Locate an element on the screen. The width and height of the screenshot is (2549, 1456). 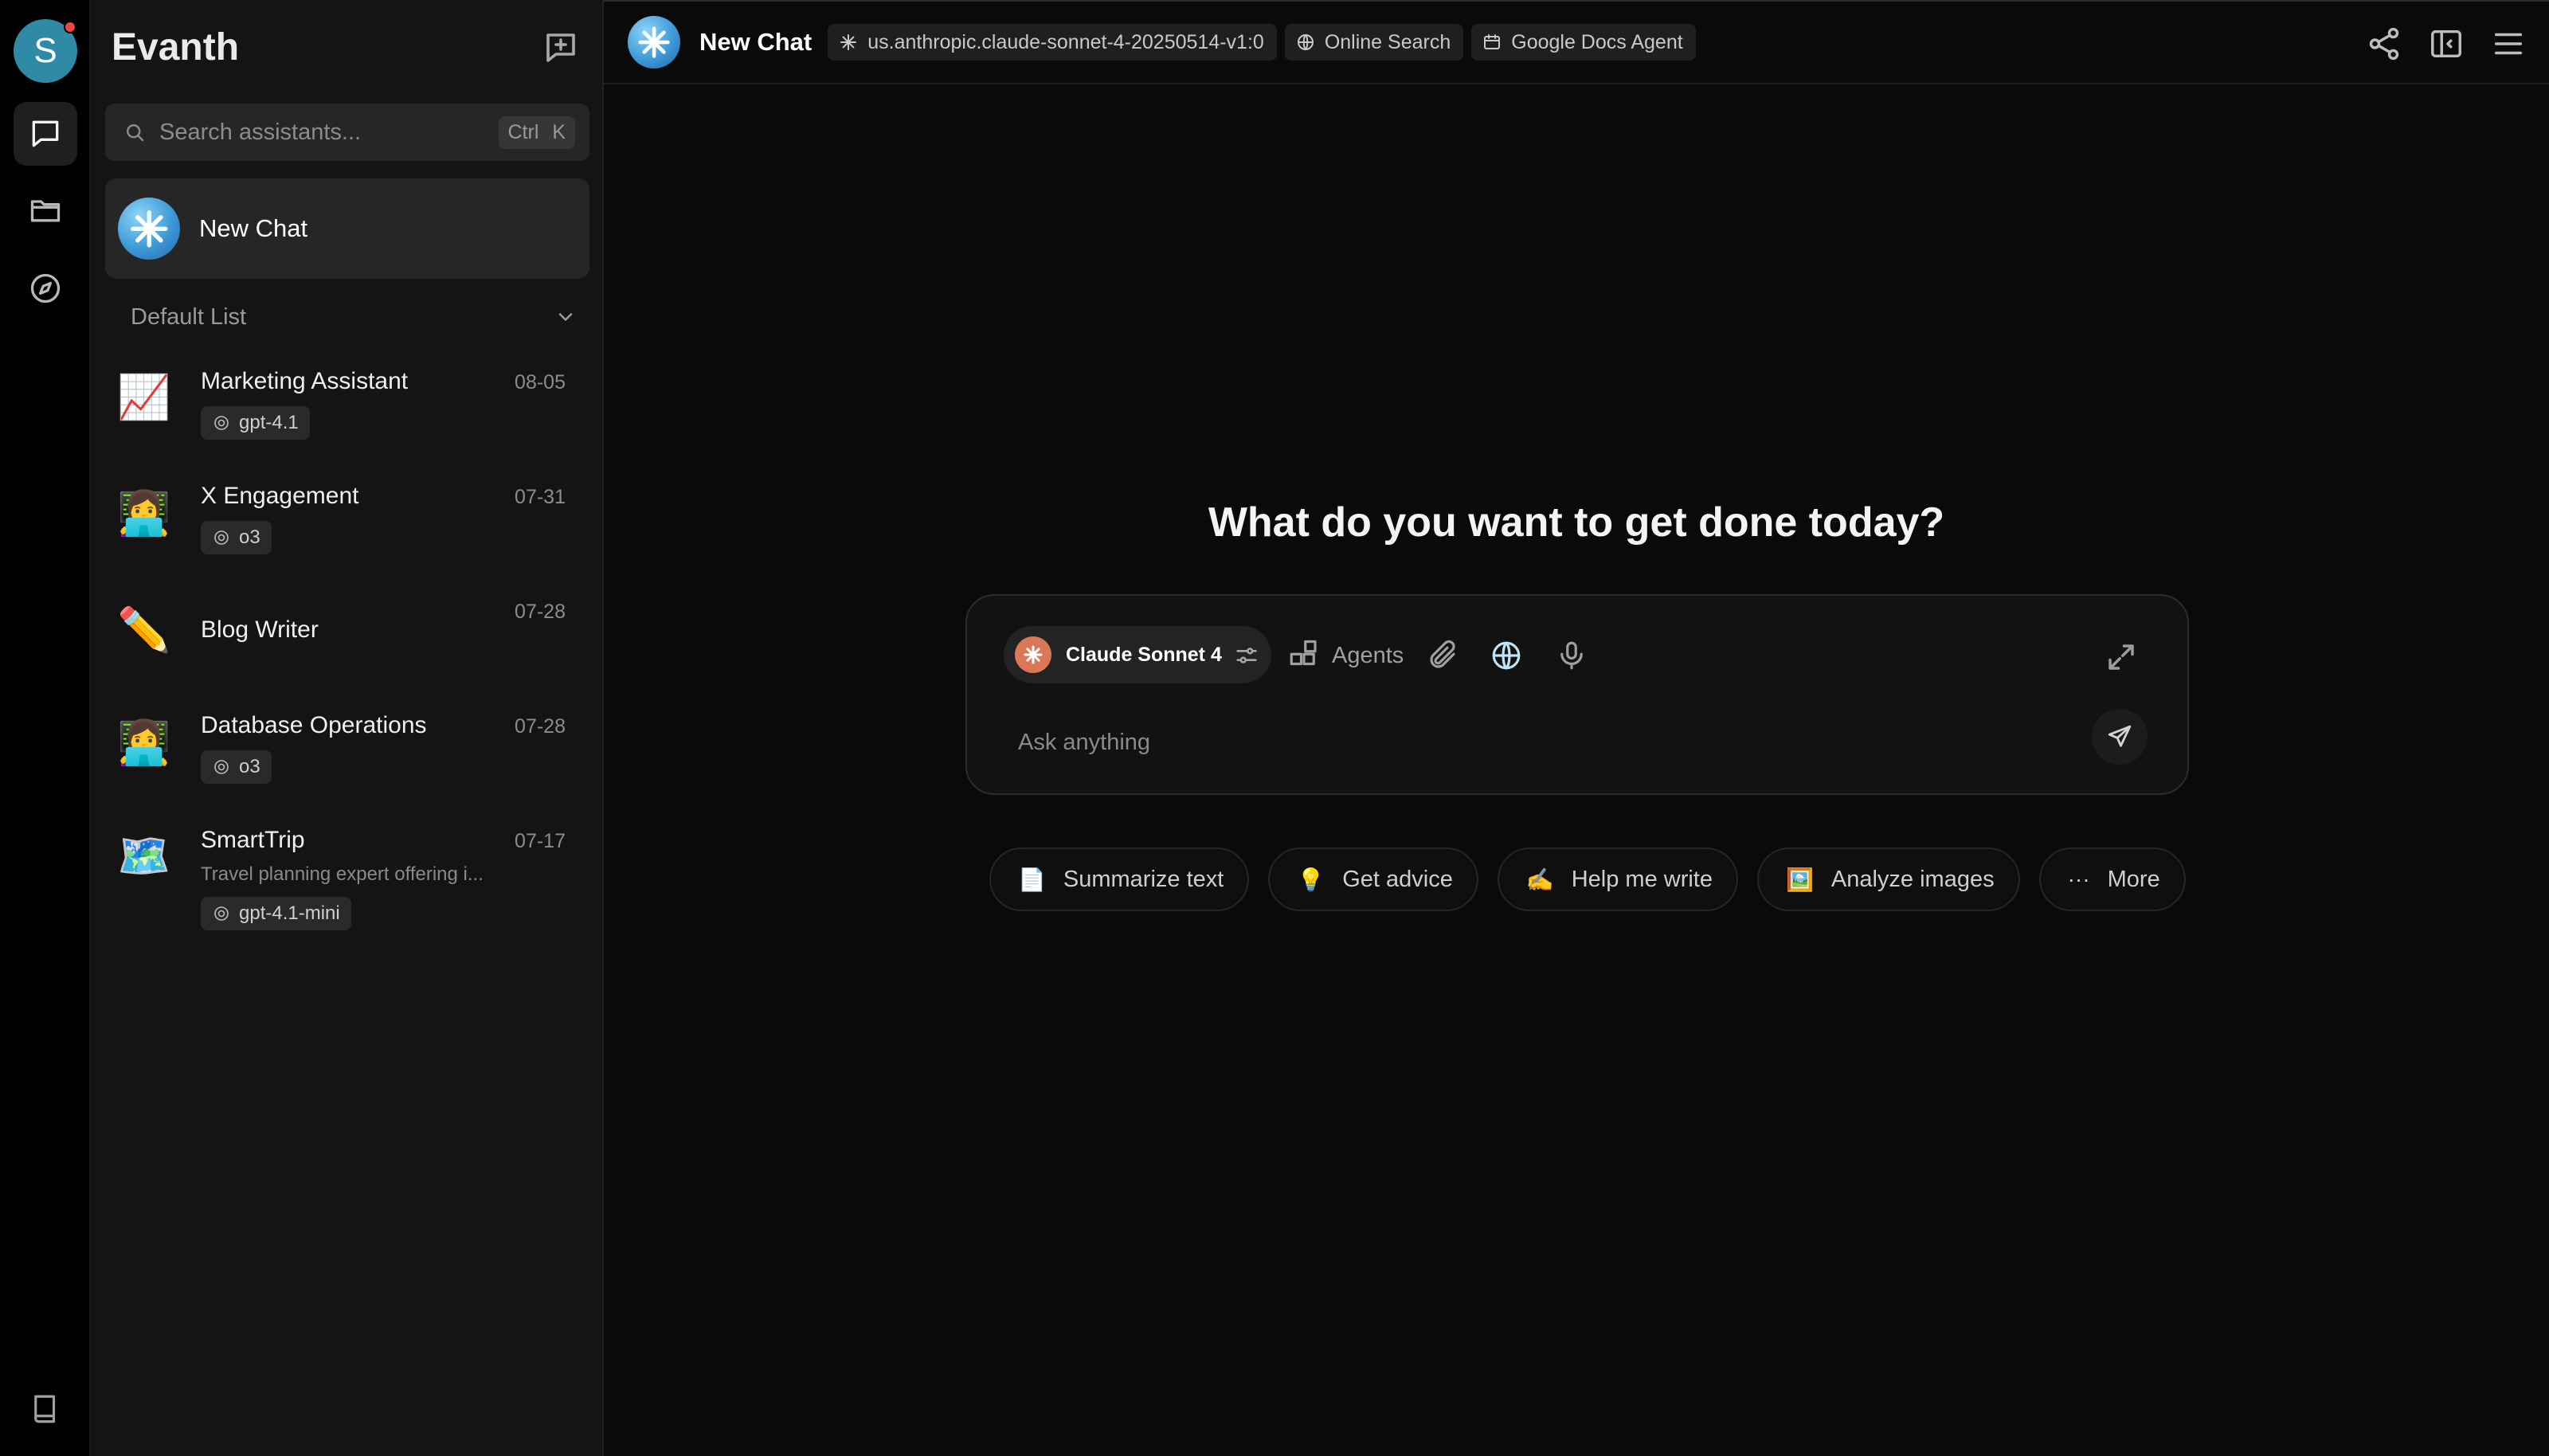
model-settings-button is located at coordinates (1246, 655).